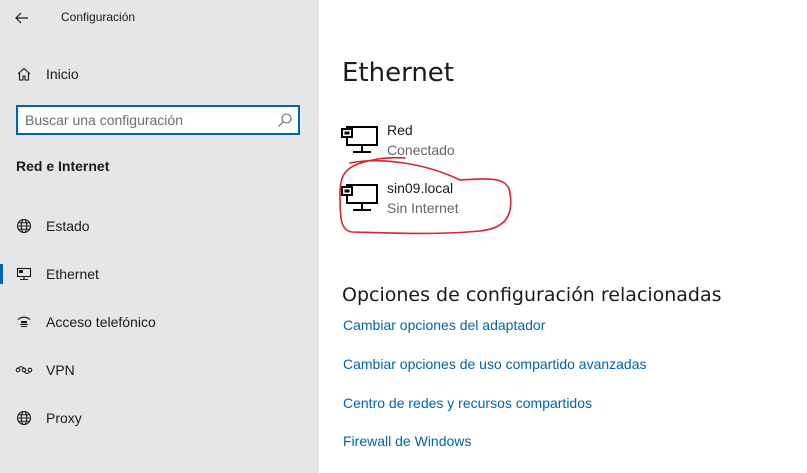 This screenshot has width=807, height=473. Describe the element at coordinates (285, 120) in the screenshot. I see `search-icon` at that location.